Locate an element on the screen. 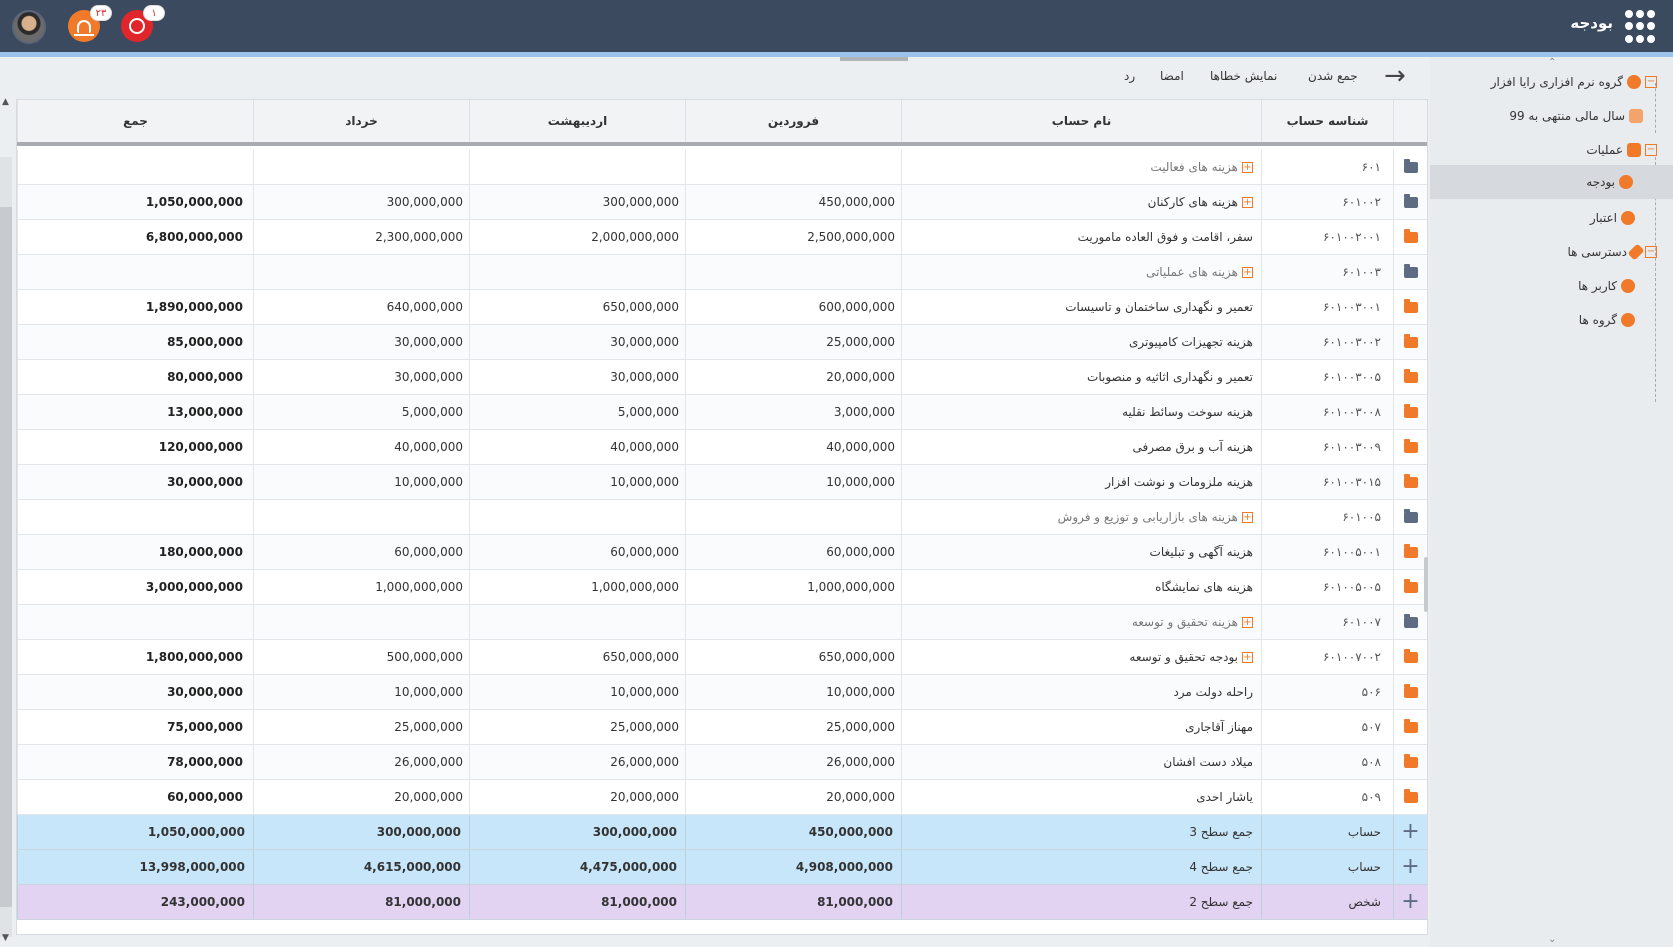  header-khordad: خرداد is located at coordinates (361, 121).